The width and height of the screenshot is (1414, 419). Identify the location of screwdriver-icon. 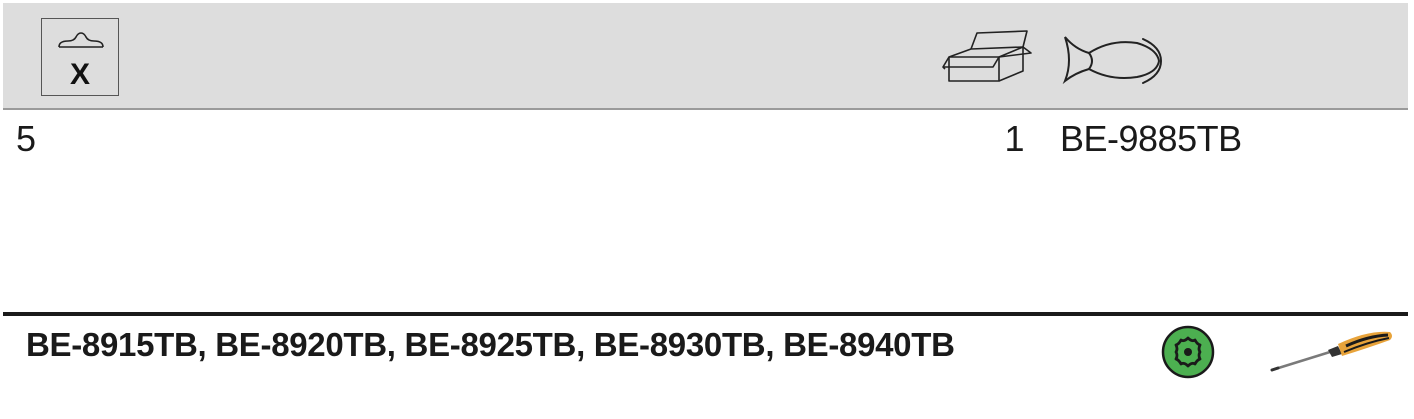
(1331, 351).